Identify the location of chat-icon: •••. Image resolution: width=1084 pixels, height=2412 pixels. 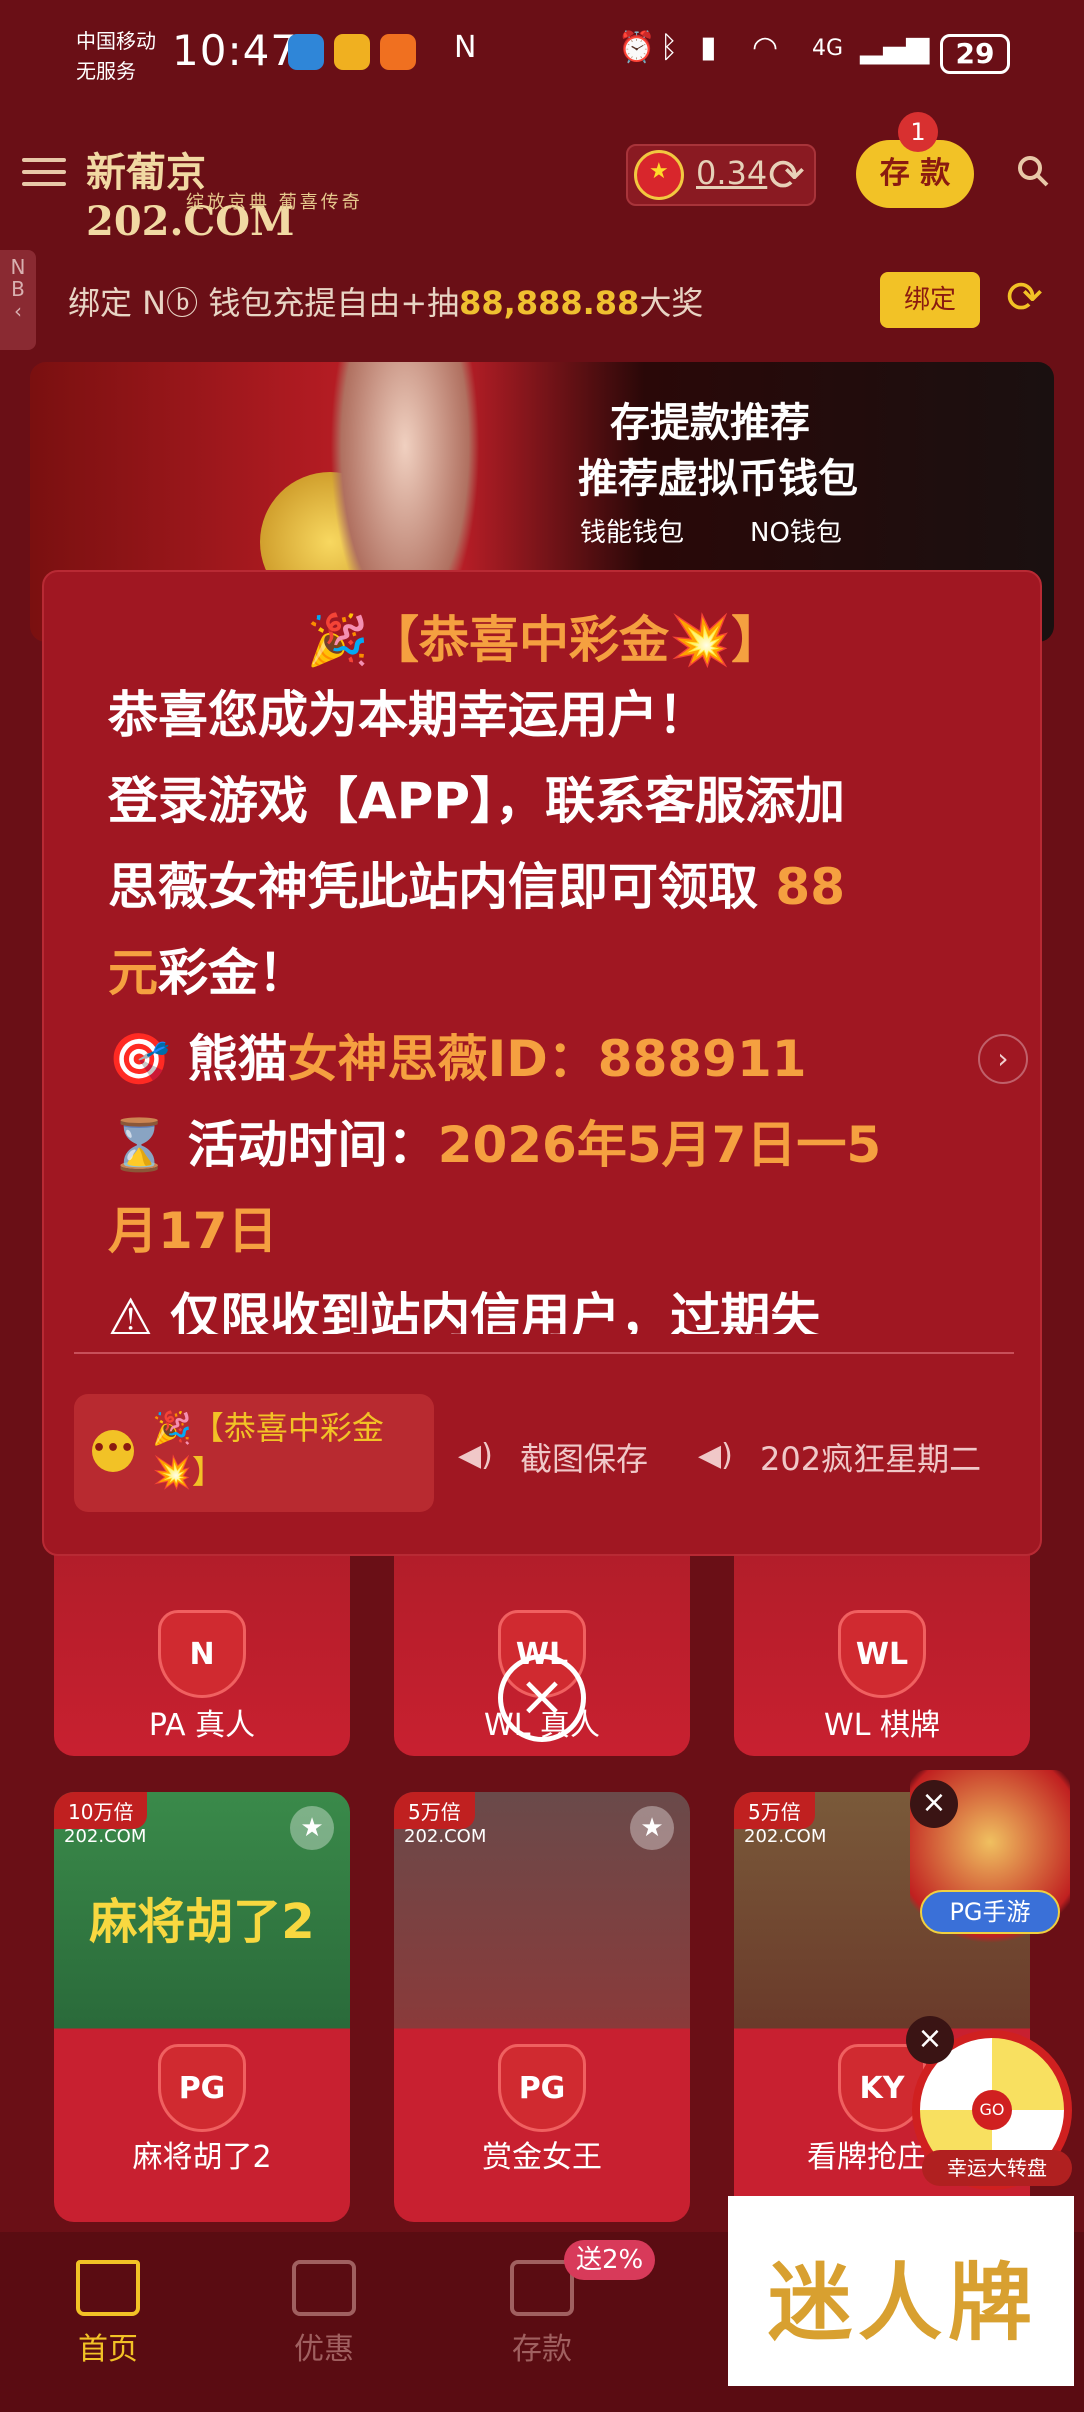
(113, 1451).